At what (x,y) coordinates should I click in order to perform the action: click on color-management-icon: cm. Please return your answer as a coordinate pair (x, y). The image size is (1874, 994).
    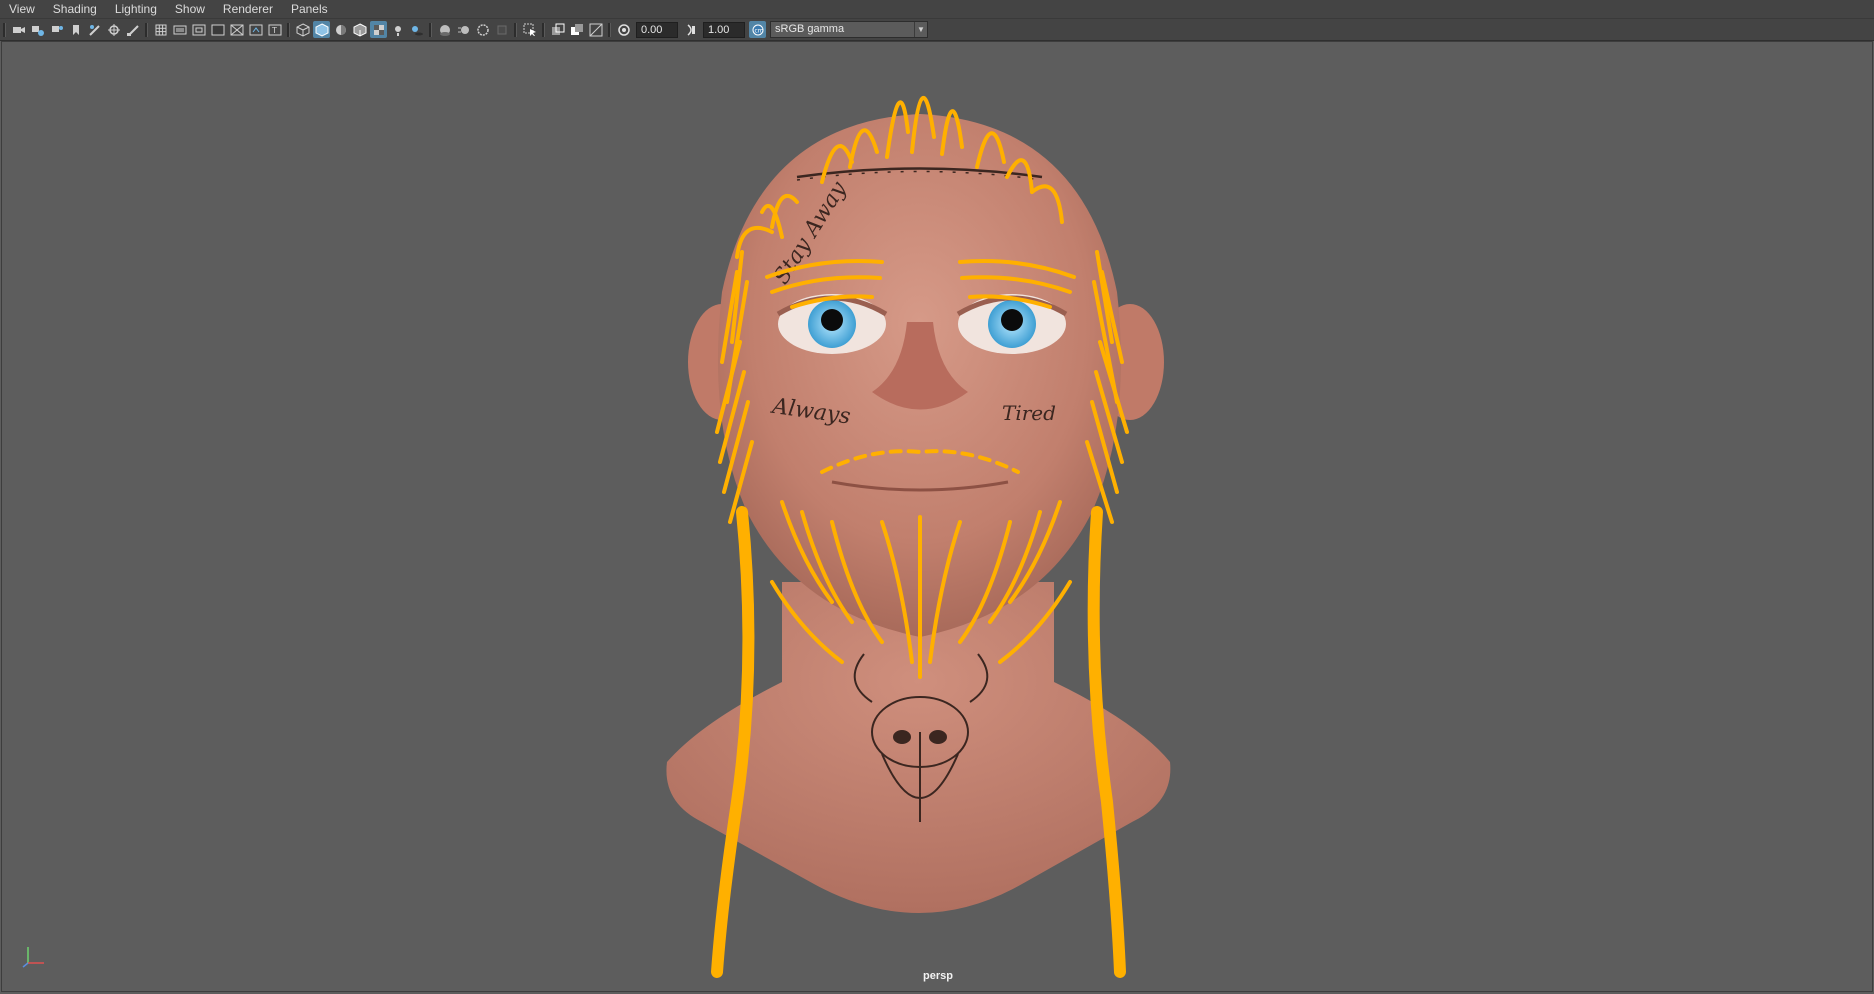
    Looking at the image, I should click on (757, 29).